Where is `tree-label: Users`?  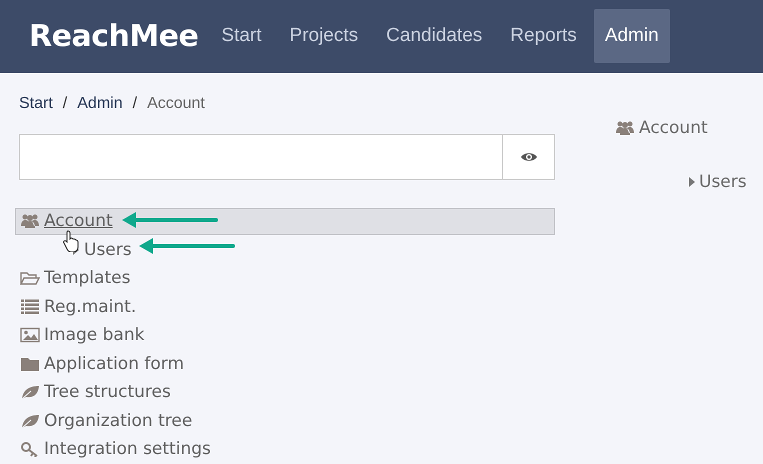 tree-label: Users is located at coordinates (108, 250).